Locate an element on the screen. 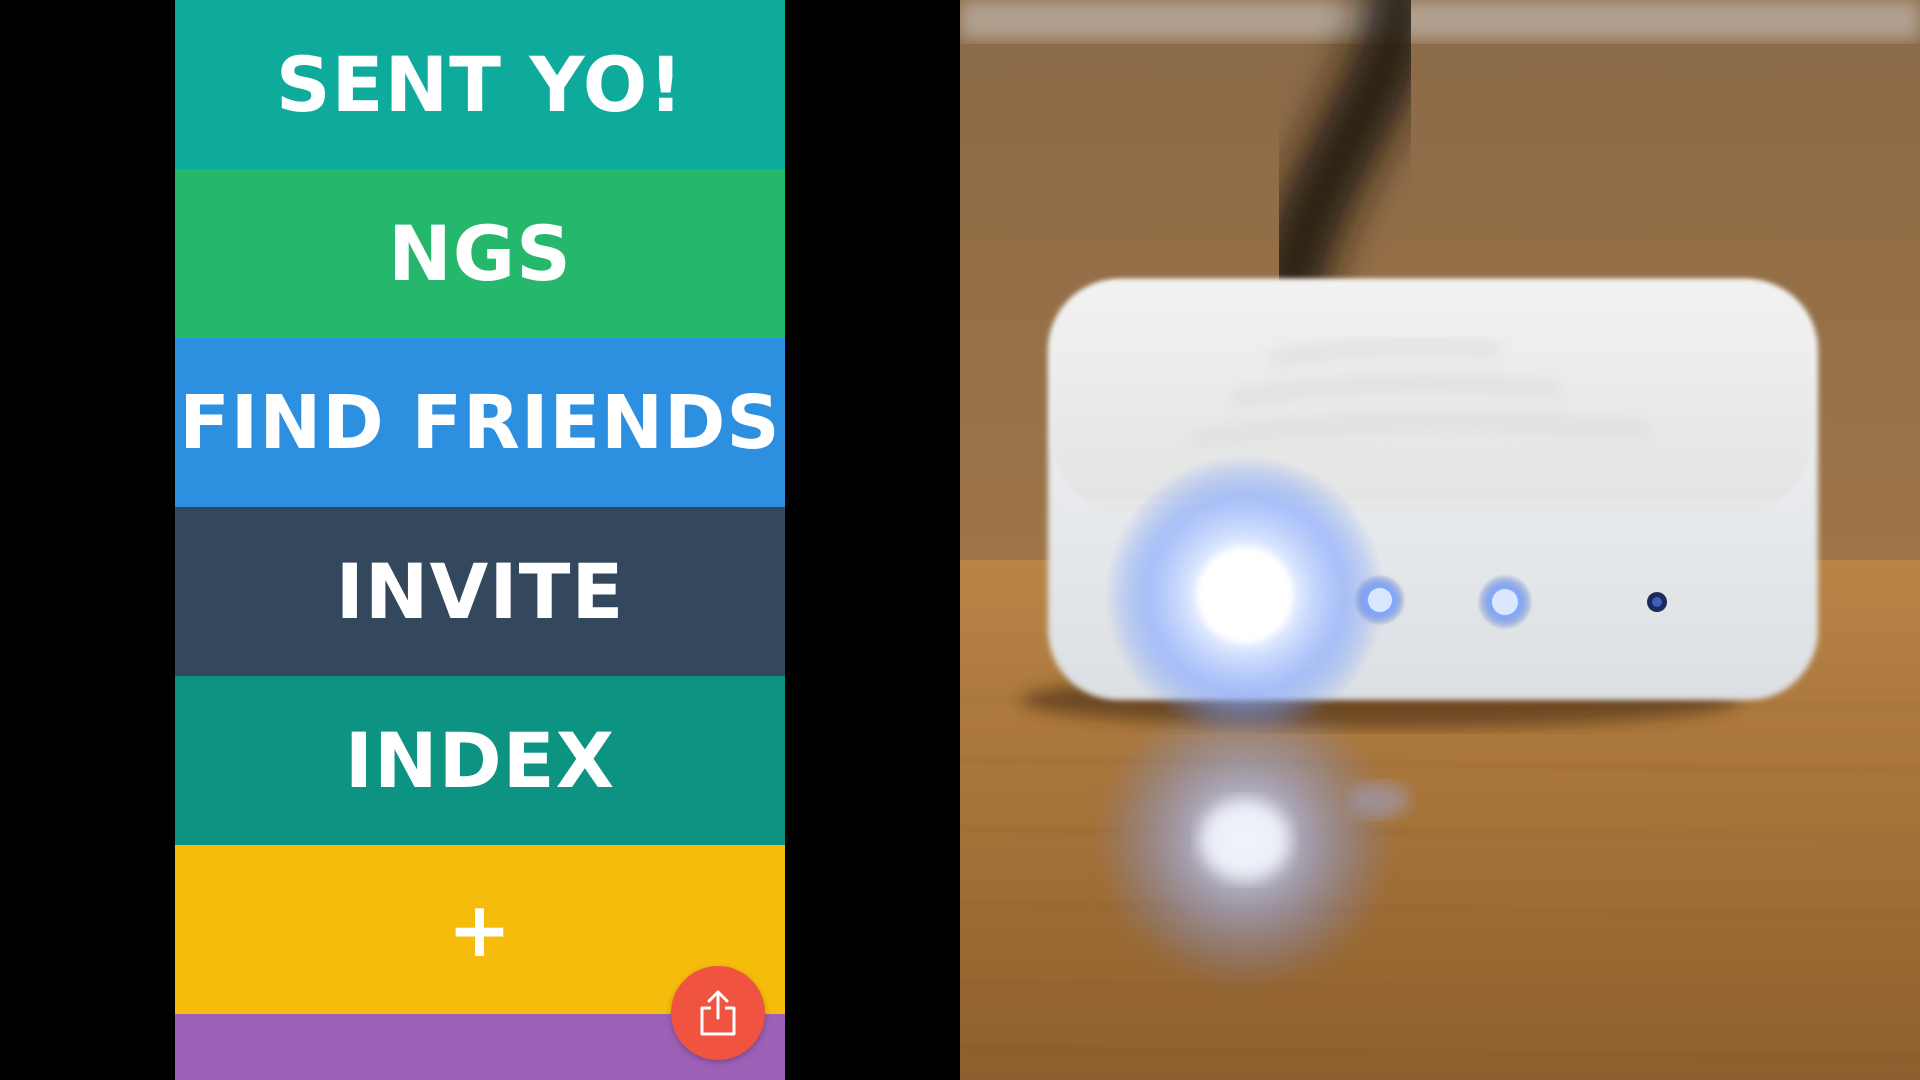  row-label: SENT YO! is located at coordinates (480, 84).